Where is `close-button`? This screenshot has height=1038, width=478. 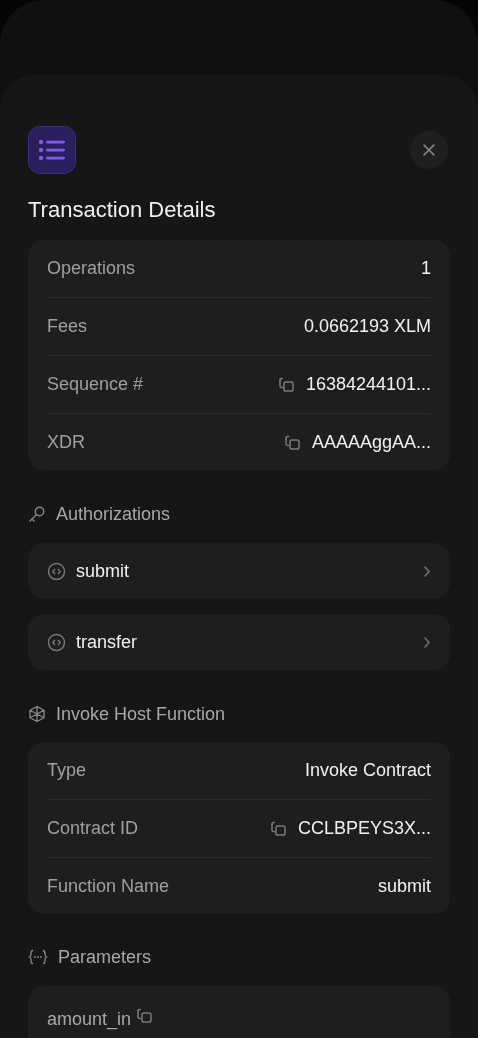 close-button is located at coordinates (429, 150).